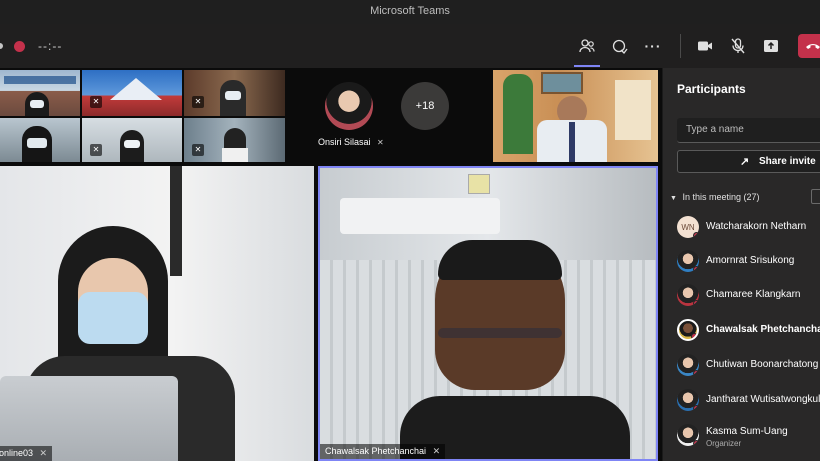 The height and width of the screenshot is (461, 820). I want to click on avatar: WN, so click(688, 227).